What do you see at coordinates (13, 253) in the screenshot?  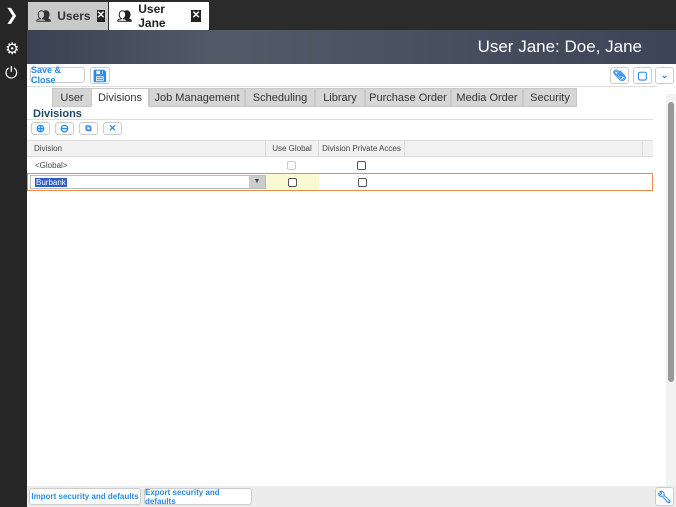 I see `sidebar: ❯ ⚙ ⏻` at bounding box center [13, 253].